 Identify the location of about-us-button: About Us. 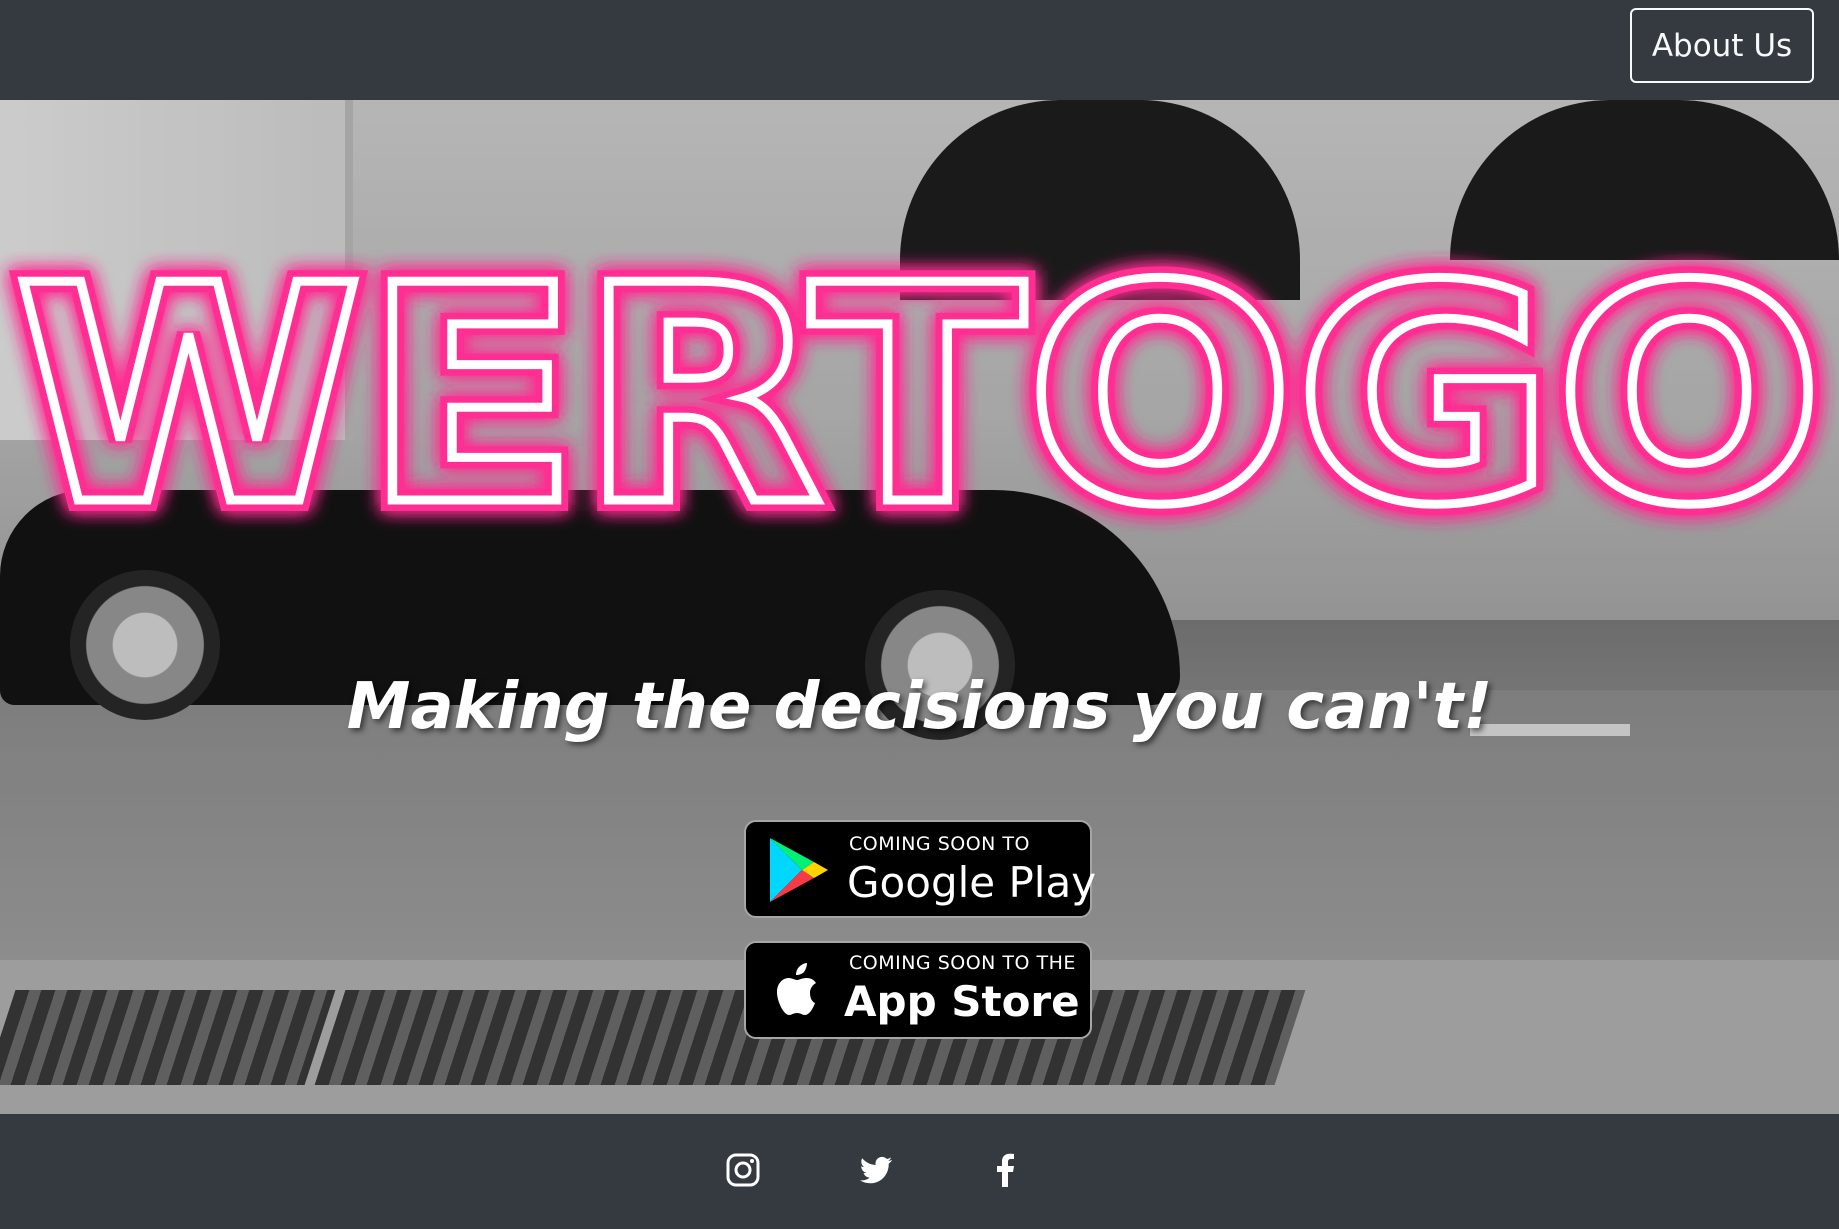
(1722, 45).